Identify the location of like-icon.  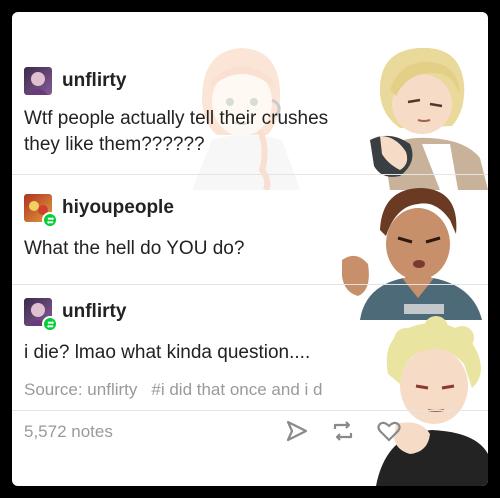
(389, 431).